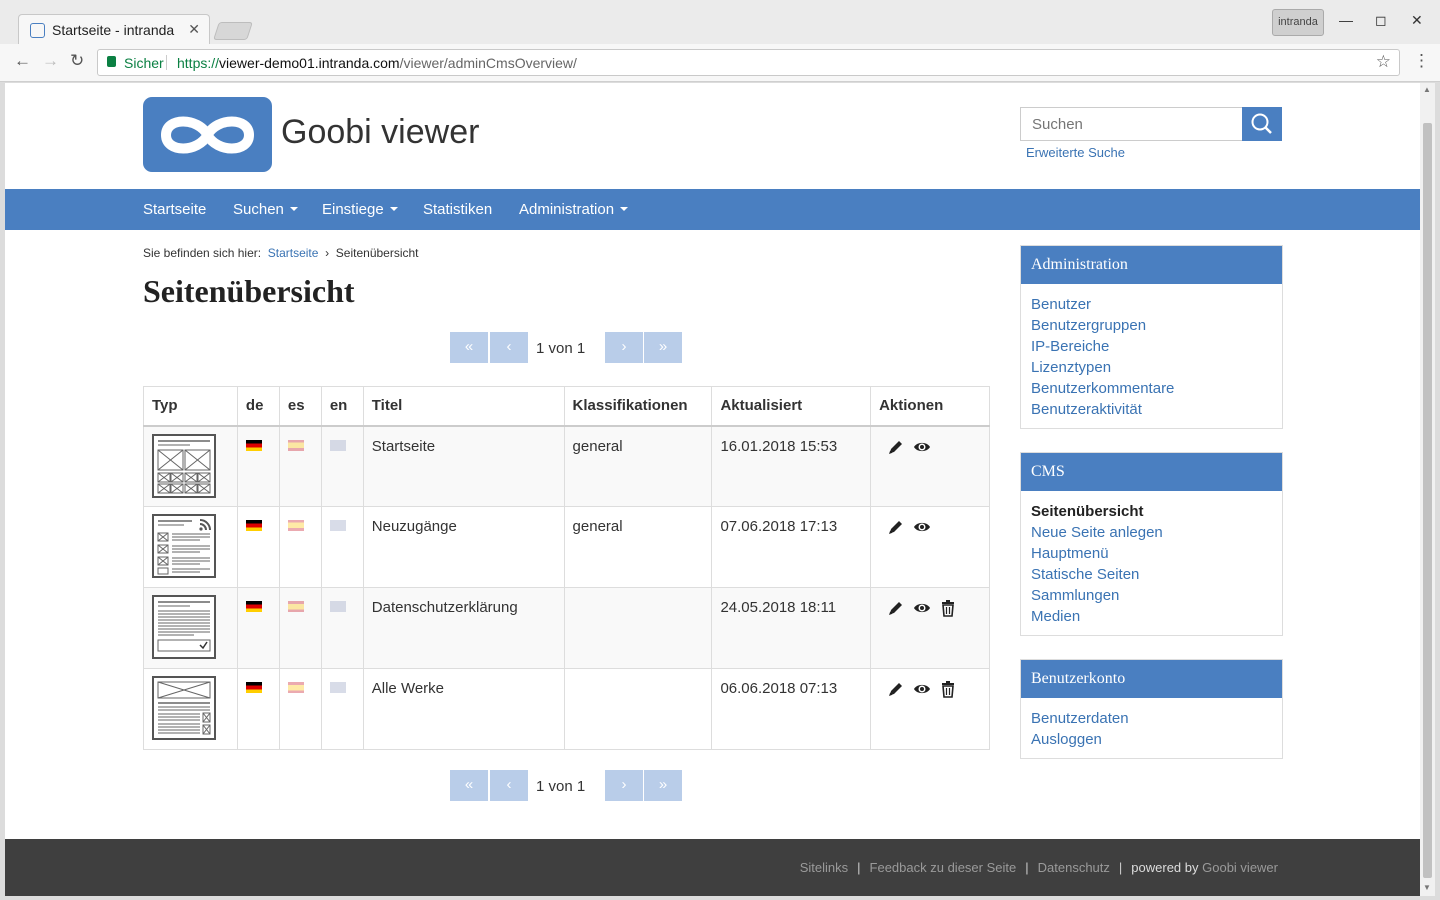 The height and width of the screenshot is (900, 1440). Describe the element at coordinates (77, 61) in the screenshot. I see `reload-icon: ↻` at that location.